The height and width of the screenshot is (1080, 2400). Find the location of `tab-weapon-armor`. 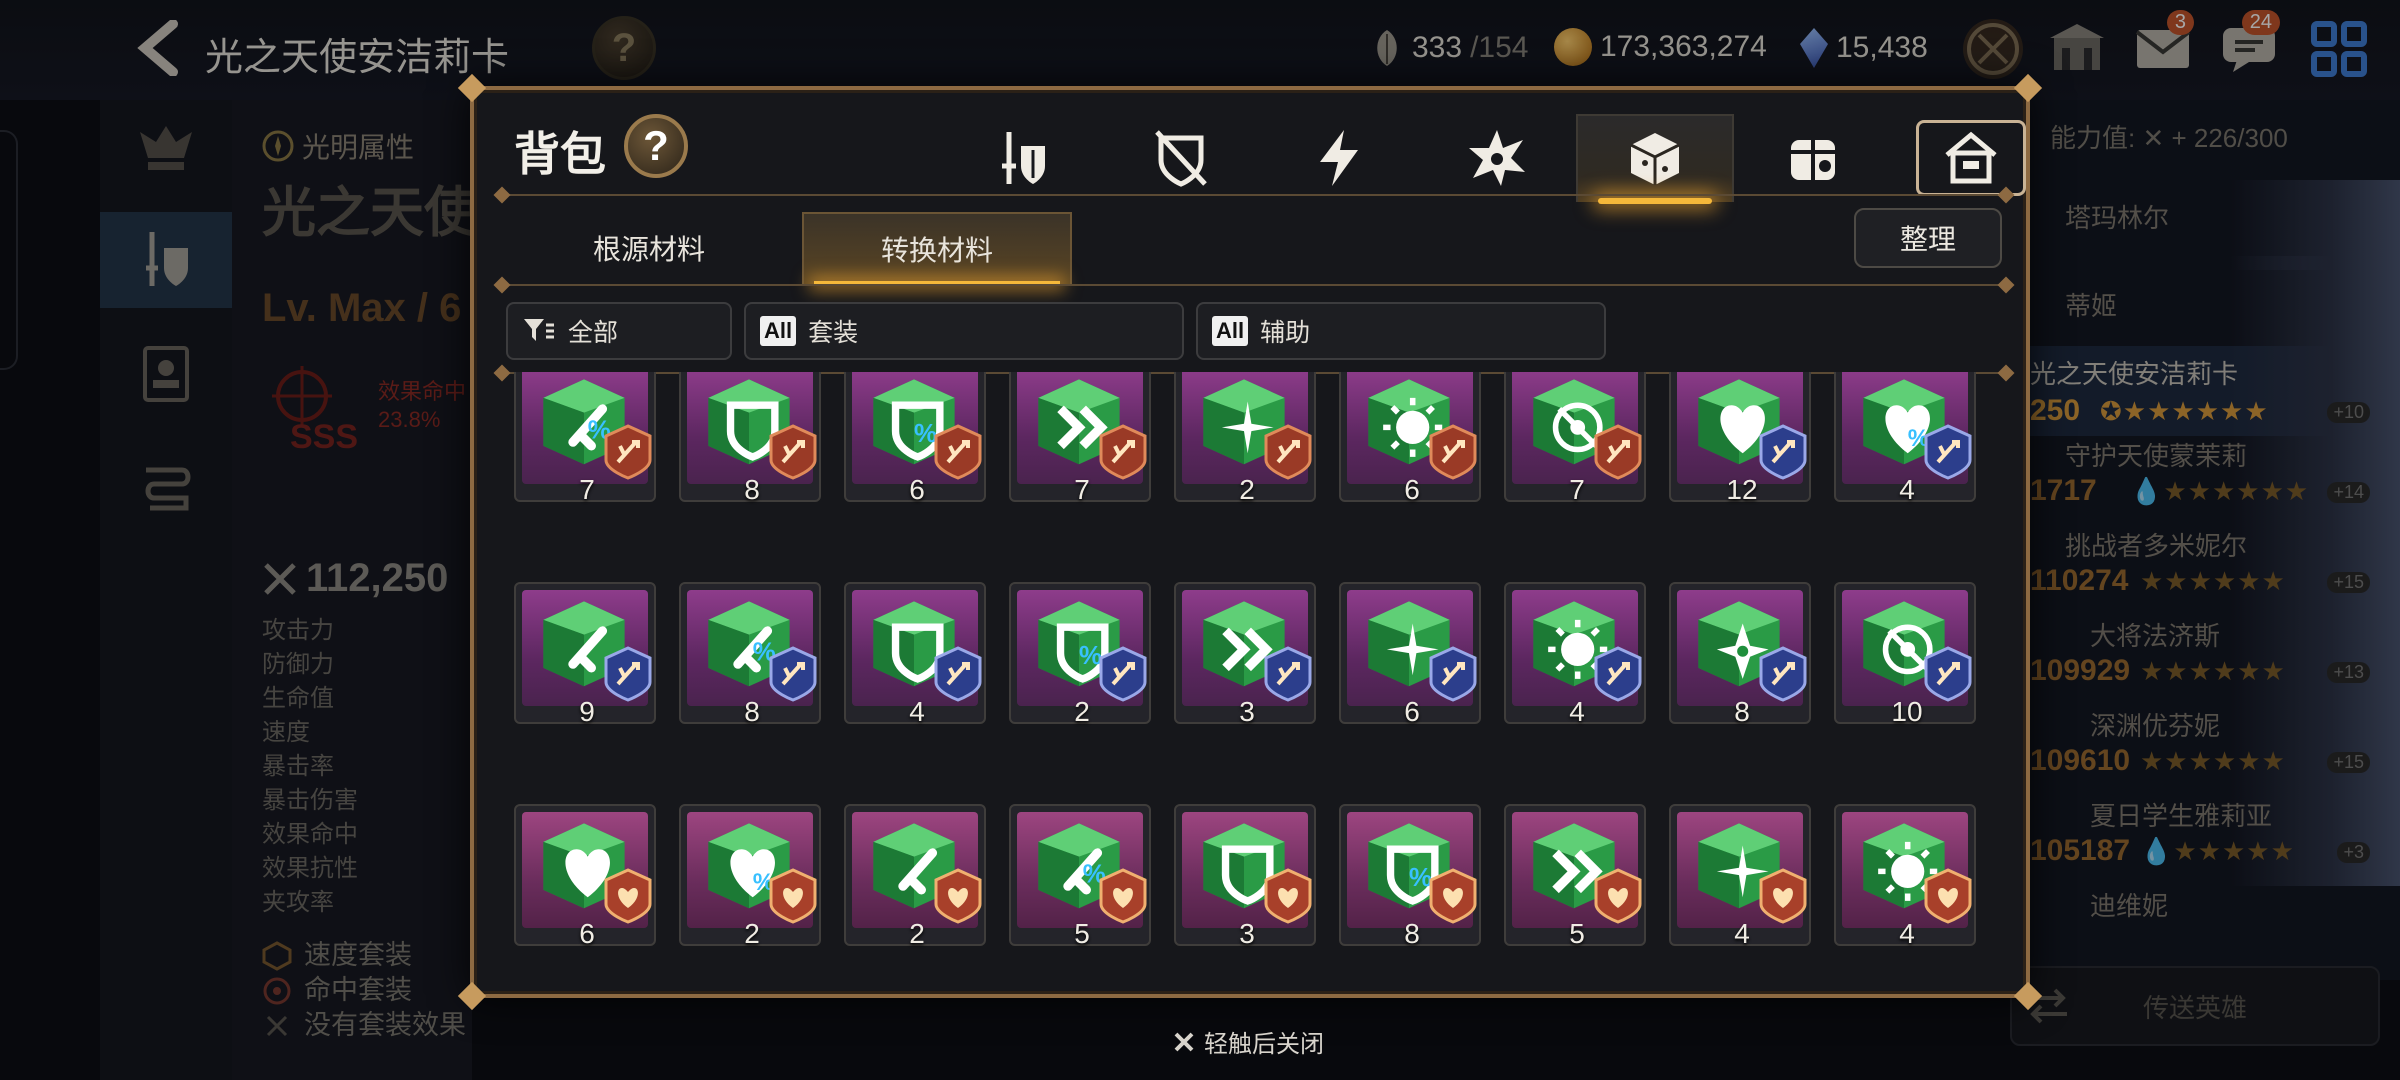

tab-weapon-armor is located at coordinates (1023, 158).